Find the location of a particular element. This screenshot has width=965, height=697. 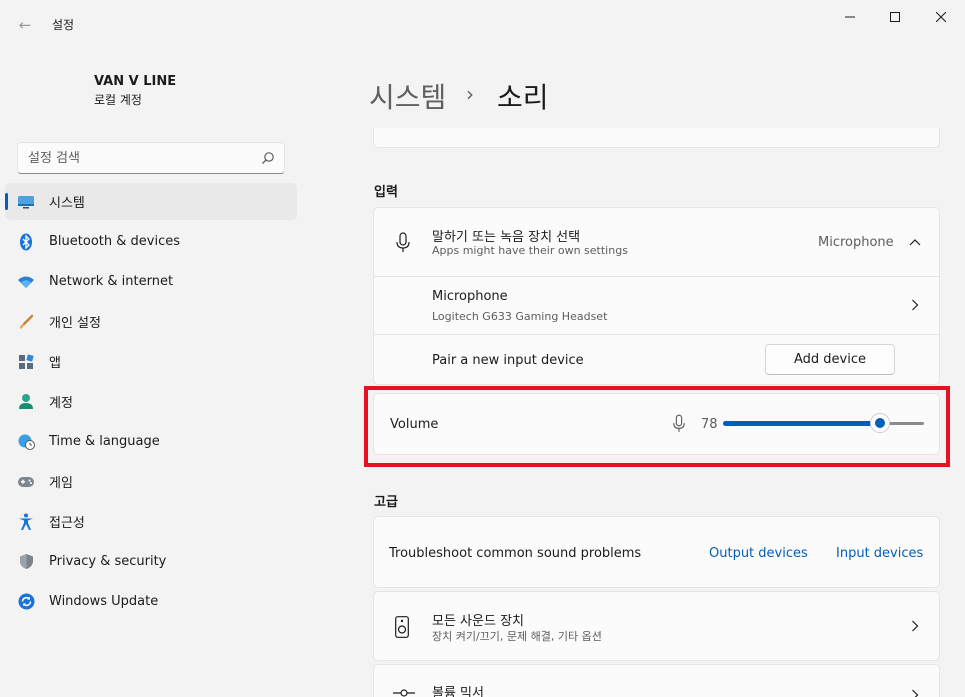

sidebar-item-windows-update: Windows Update is located at coordinates (151, 601).